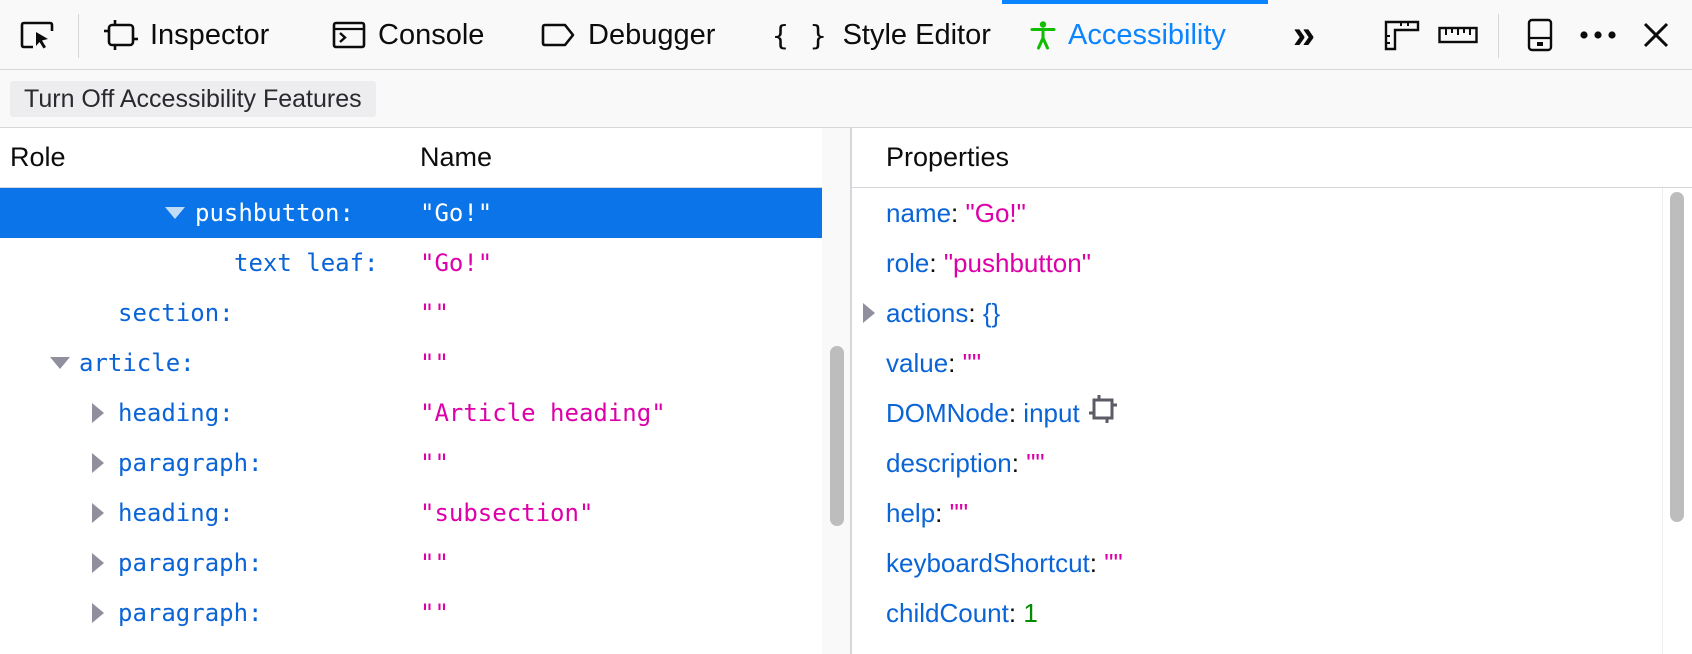 The height and width of the screenshot is (654, 1692). I want to click on accessibility-icon, so click(1043, 35).